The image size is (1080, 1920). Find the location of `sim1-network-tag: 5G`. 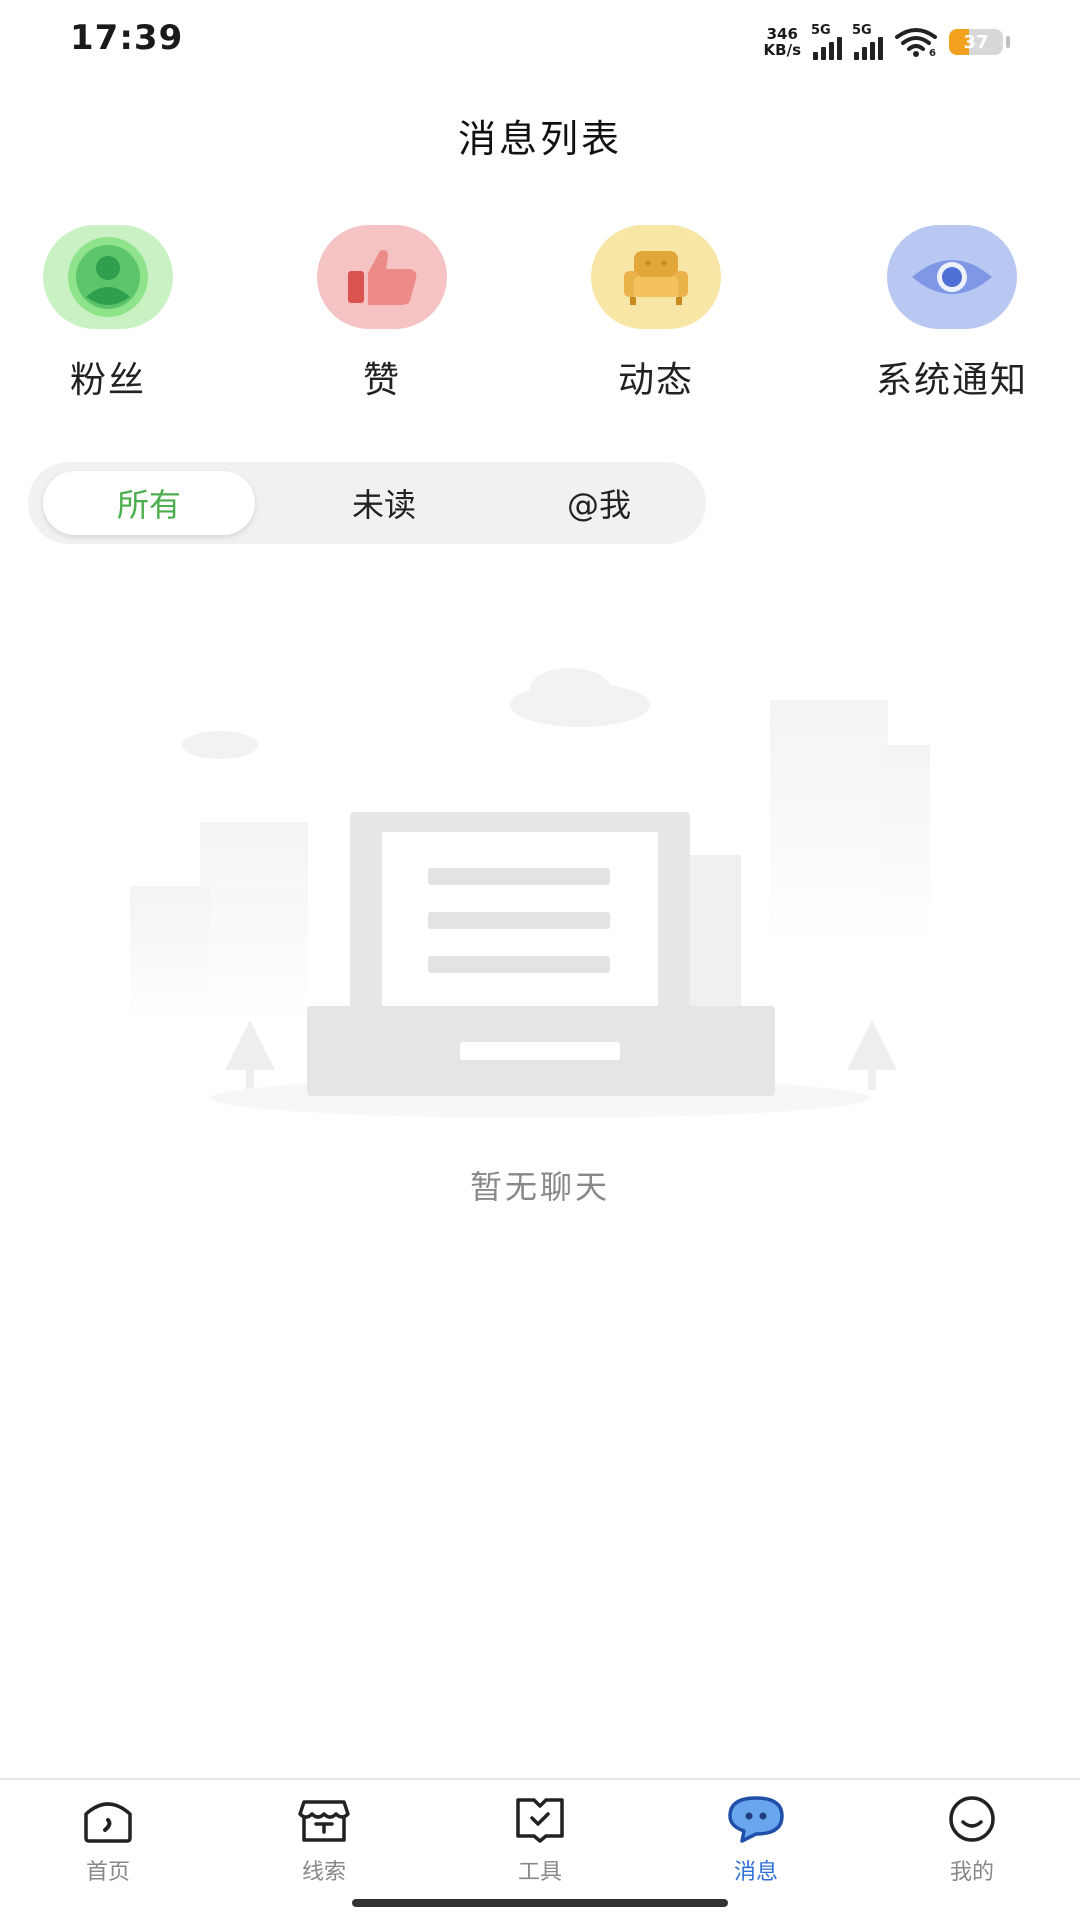

sim1-network-tag: 5G is located at coordinates (821, 30).